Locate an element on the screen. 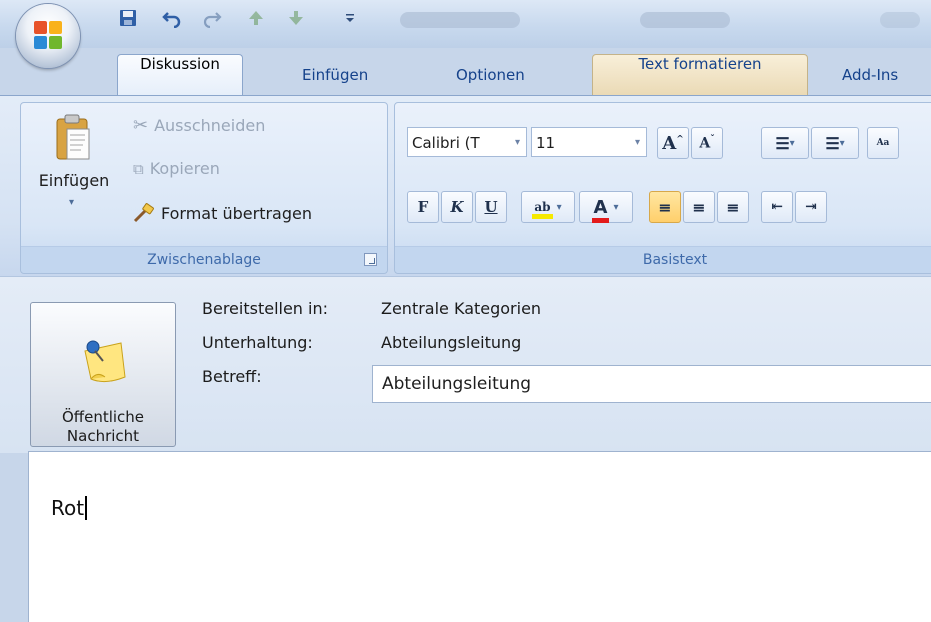  down-icon is located at coordinates (296, 18).